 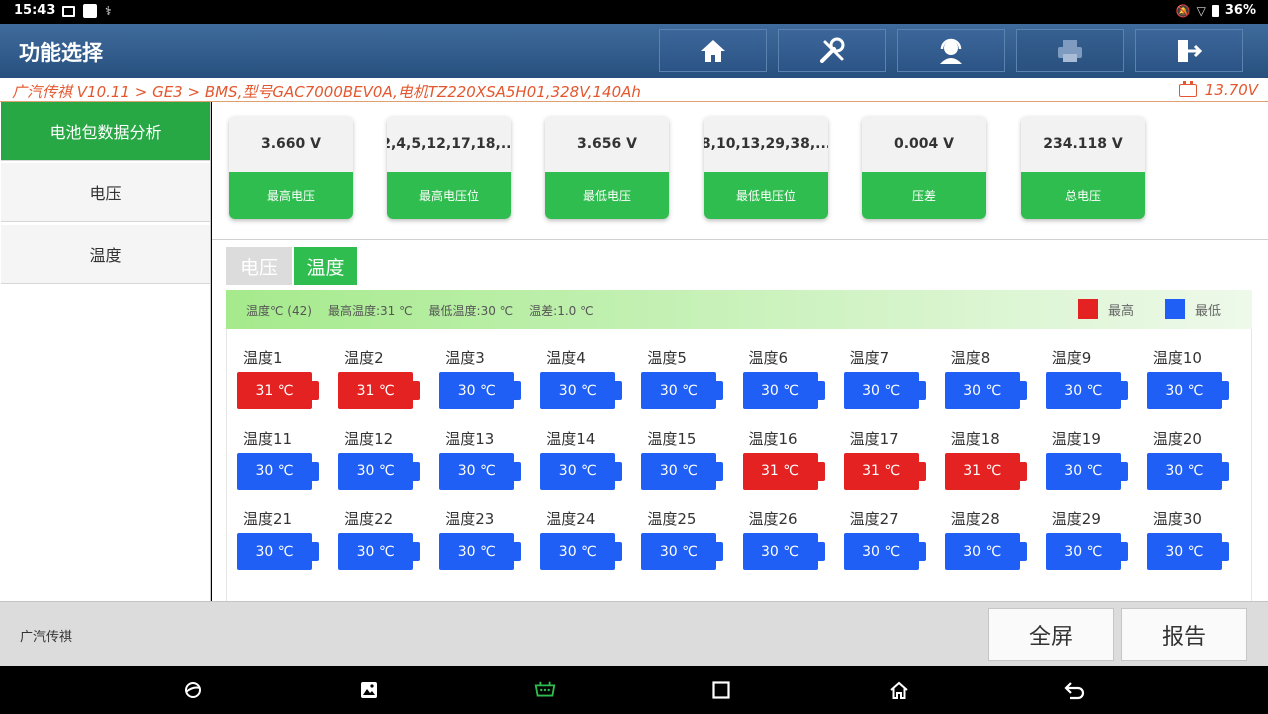 What do you see at coordinates (35, 10) in the screenshot?
I see `status-time: 15:43` at bounding box center [35, 10].